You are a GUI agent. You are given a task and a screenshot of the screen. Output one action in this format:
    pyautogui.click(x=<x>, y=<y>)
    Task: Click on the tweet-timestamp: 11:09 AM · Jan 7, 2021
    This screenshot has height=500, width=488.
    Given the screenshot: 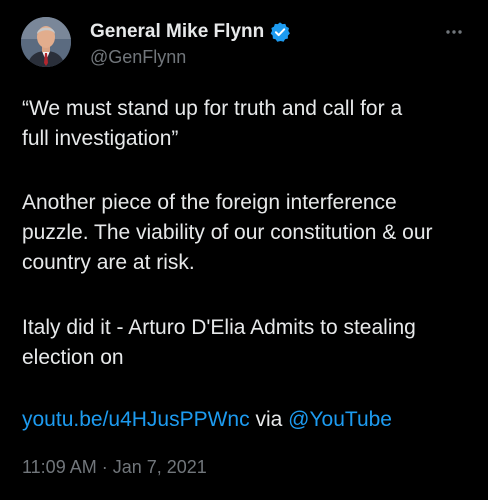 What is the action you would take?
    pyautogui.click(x=114, y=467)
    